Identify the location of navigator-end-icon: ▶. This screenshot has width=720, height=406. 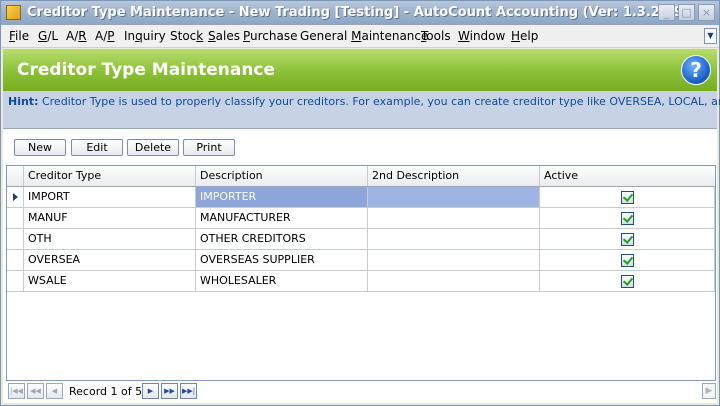
(709, 391).